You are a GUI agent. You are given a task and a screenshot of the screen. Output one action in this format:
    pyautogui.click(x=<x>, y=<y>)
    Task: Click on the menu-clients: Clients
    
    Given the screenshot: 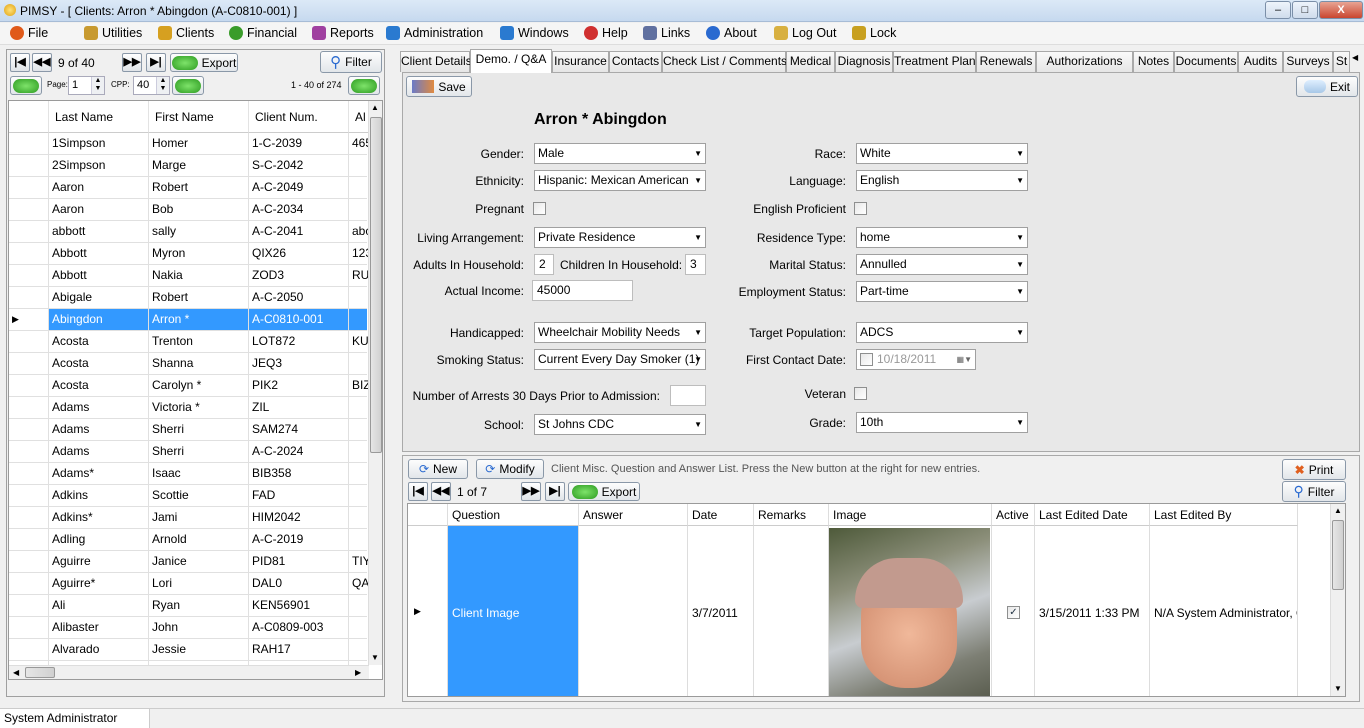 What is the action you would take?
    pyautogui.click(x=186, y=33)
    